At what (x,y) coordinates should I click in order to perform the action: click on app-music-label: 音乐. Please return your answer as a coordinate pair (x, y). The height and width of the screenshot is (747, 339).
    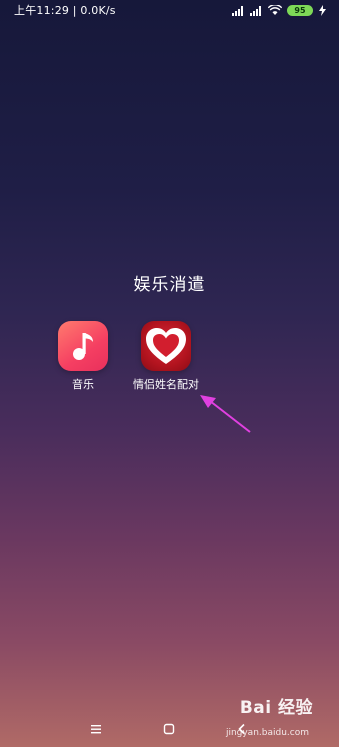
    Looking at the image, I should click on (83, 384).